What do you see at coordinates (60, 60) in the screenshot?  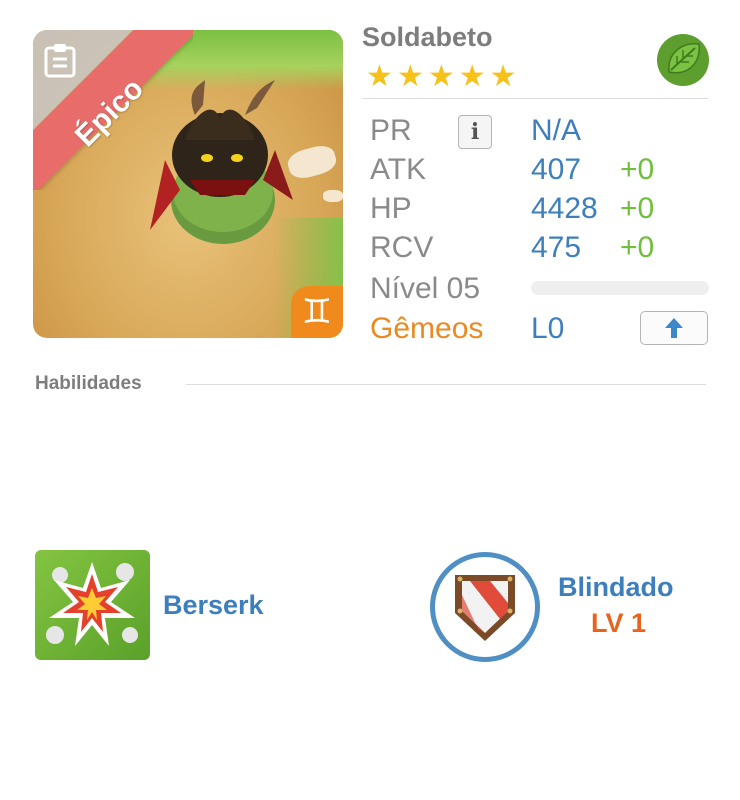 I see `clipboard-icon` at bounding box center [60, 60].